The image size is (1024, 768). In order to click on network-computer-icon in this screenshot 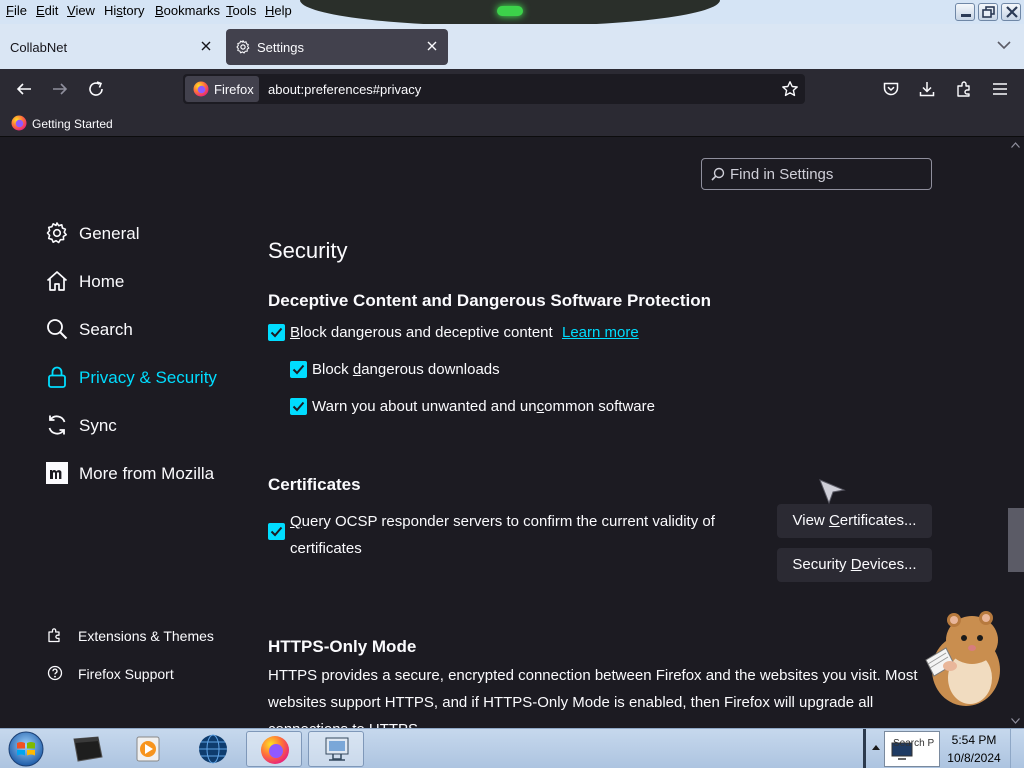, I will do `click(337, 749)`.